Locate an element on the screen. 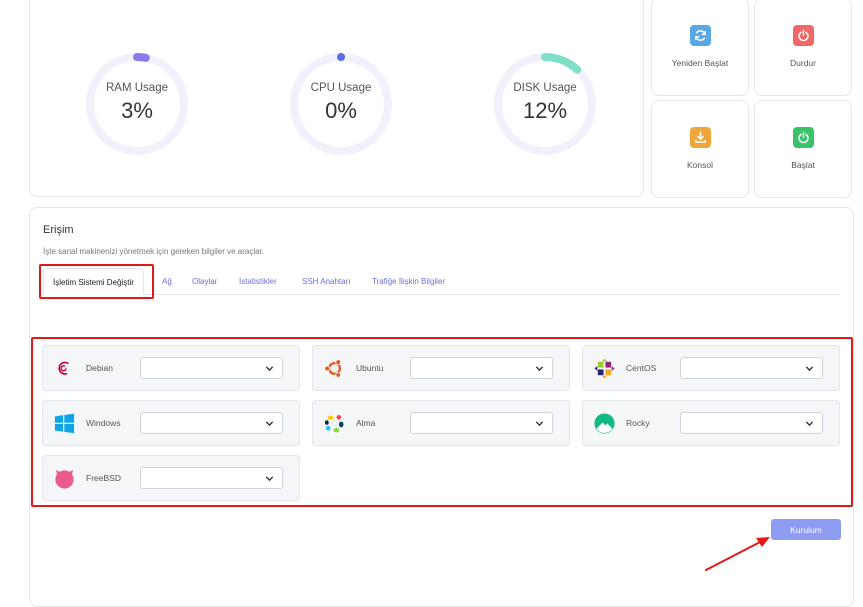 The image size is (863, 607). ram-usage-value: 3% is located at coordinates (137, 110).